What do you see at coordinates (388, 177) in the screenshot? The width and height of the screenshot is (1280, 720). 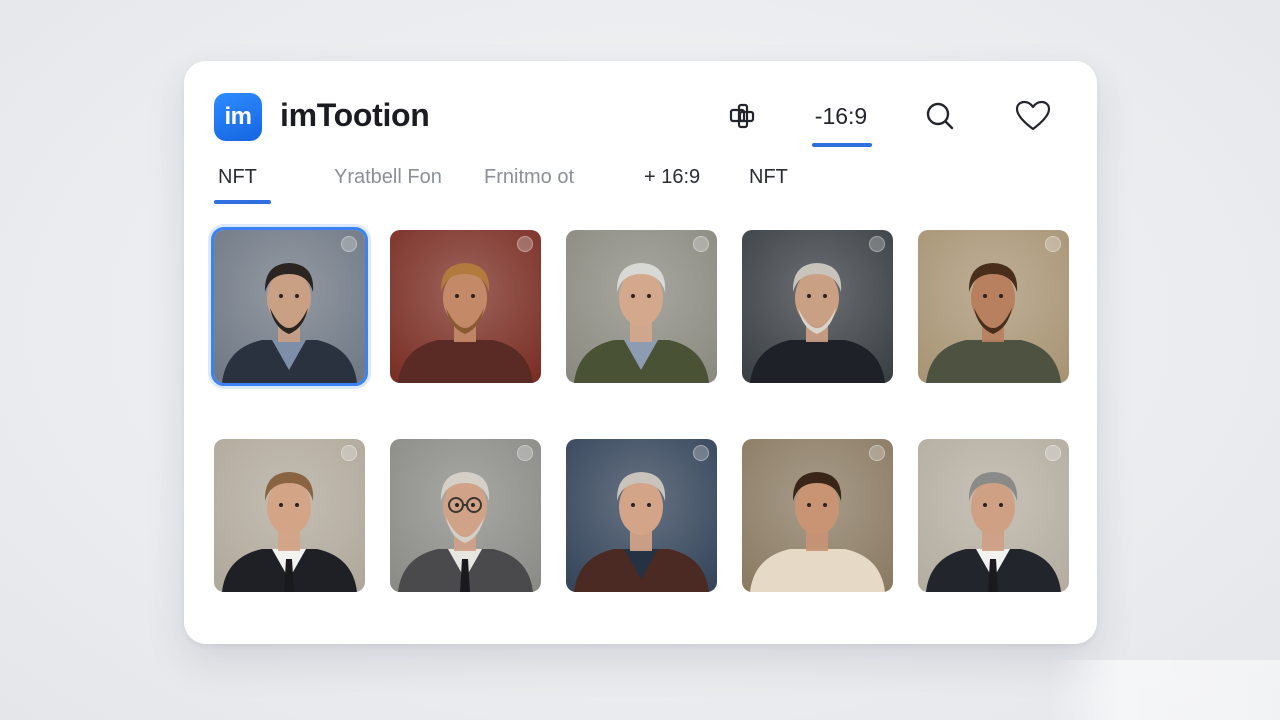 I see `tab-yratbell-fon: Yratbell Fon` at bounding box center [388, 177].